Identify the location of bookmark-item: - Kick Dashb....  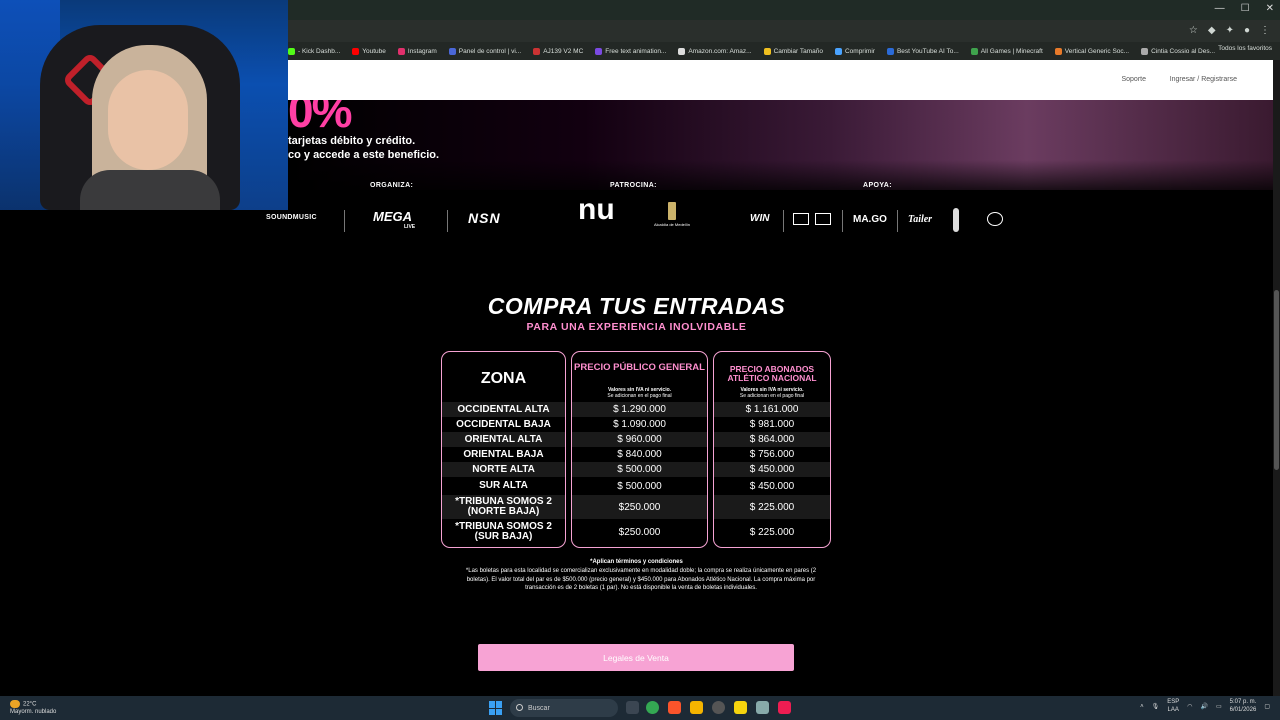
(314, 51).